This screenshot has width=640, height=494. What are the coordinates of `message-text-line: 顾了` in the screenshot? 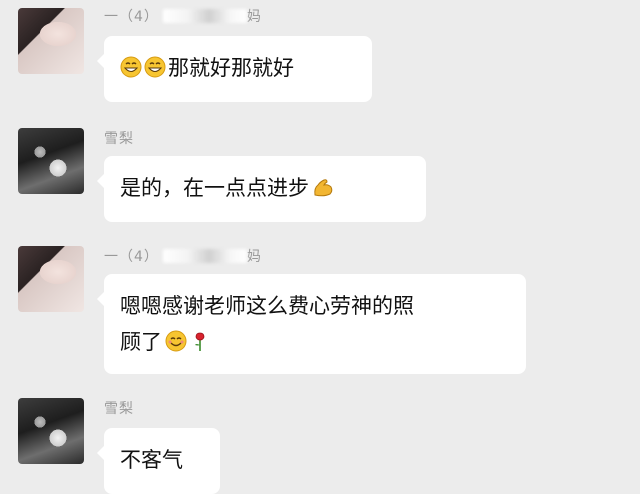 It's located at (315, 342).